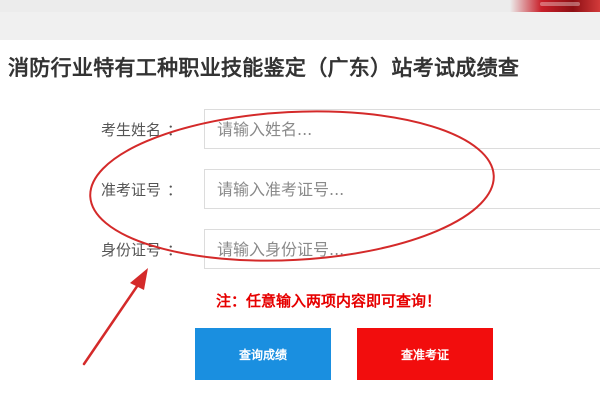 This screenshot has width=600, height=400. What do you see at coordinates (141, 130) in the screenshot?
I see `name-label: 考生姓名：` at bounding box center [141, 130].